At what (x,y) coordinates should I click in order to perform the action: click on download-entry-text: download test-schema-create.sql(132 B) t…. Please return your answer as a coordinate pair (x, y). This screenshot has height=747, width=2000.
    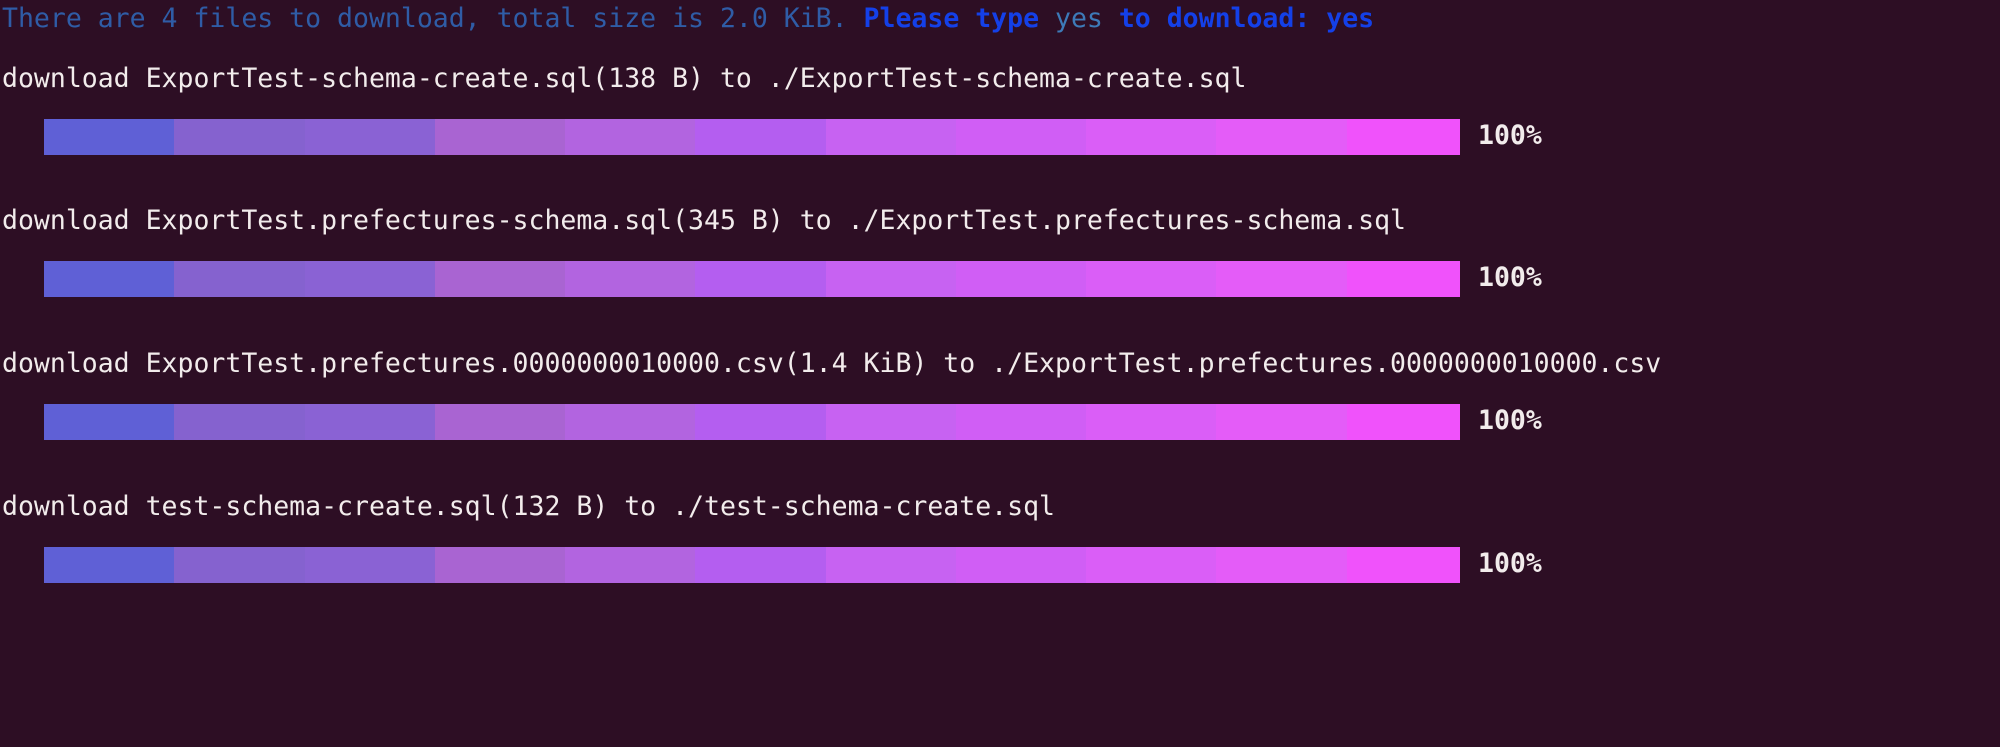
    Looking at the image, I should click on (528, 506).